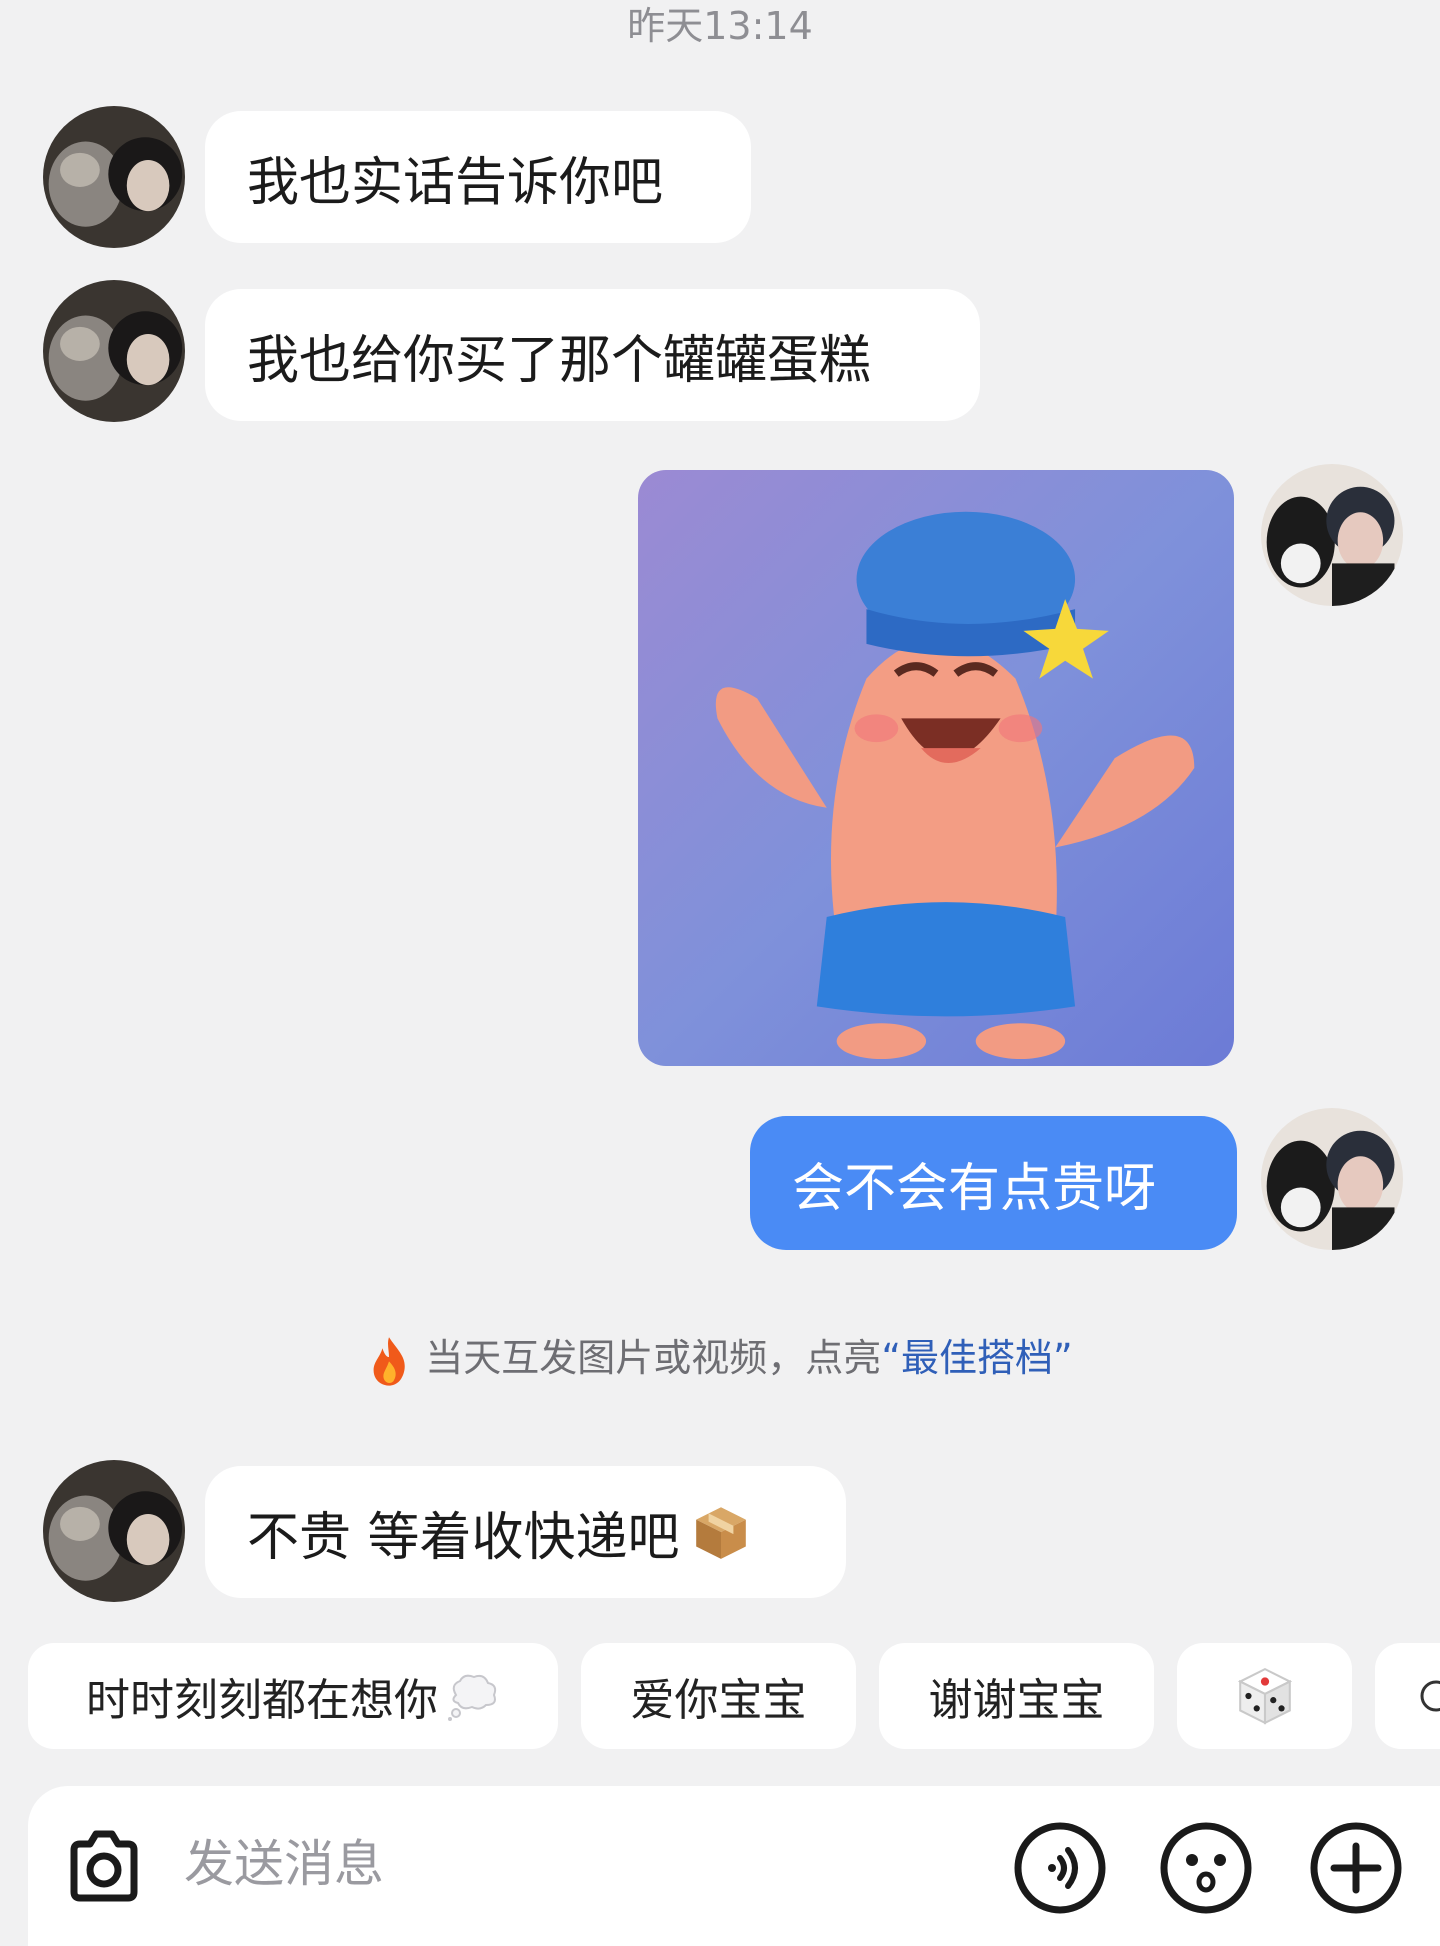 Image resolution: width=1440 pixels, height=1946 pixels. What do you see at coordinates (718, 1696) in the screenshot?
I see `quick-reply-chip: 爱你宝宝` at bounding box center [718, 1696].